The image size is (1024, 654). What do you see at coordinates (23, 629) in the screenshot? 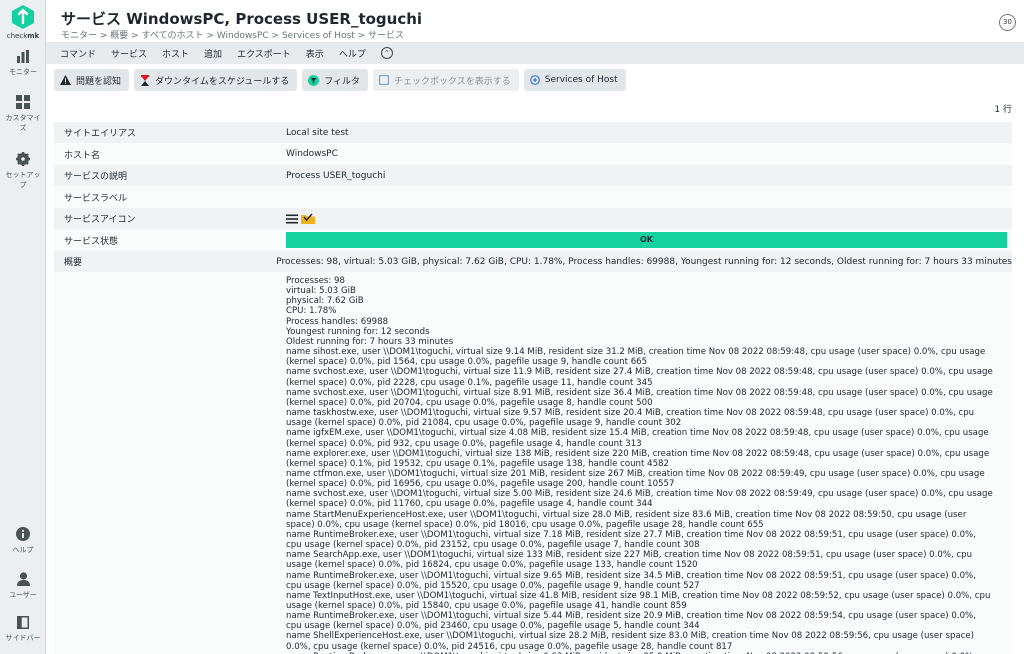
I see `nav-sidebar: サイドバー` at bounding box center [23, 629].